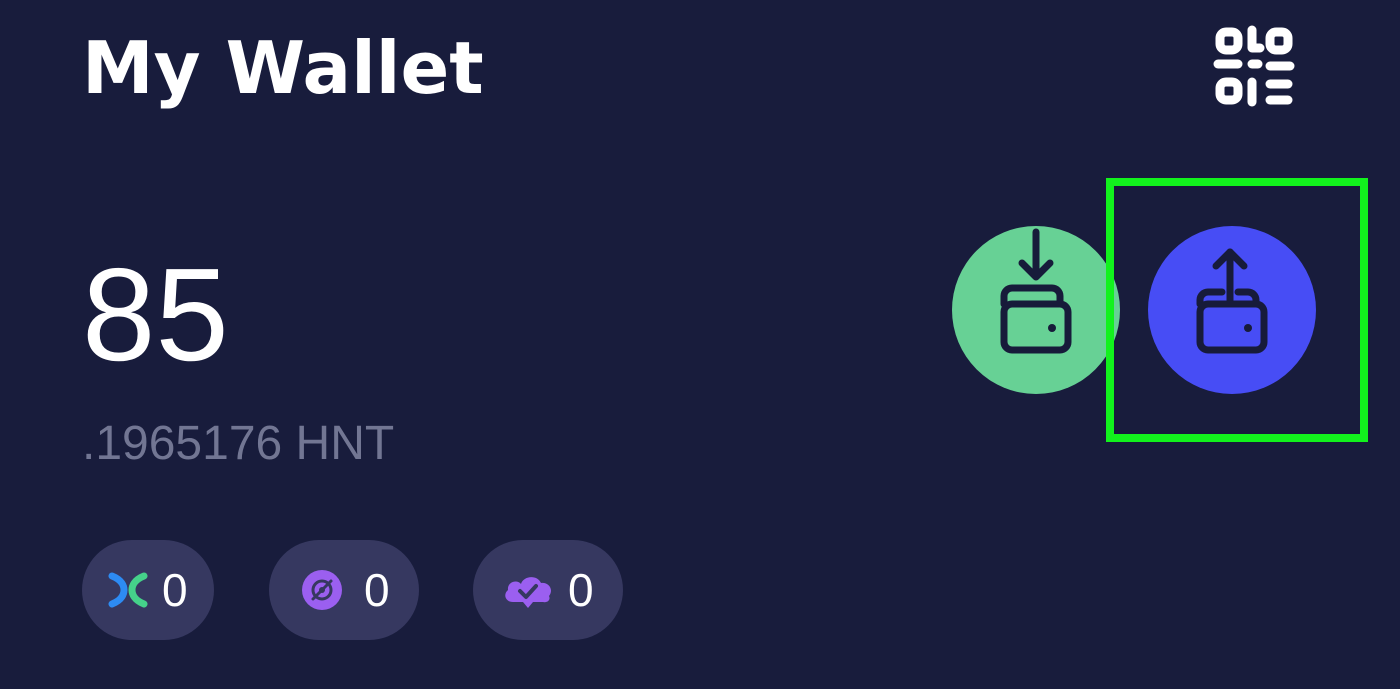  I want to click on mobile-token-pill: 0, so click(148, 590).